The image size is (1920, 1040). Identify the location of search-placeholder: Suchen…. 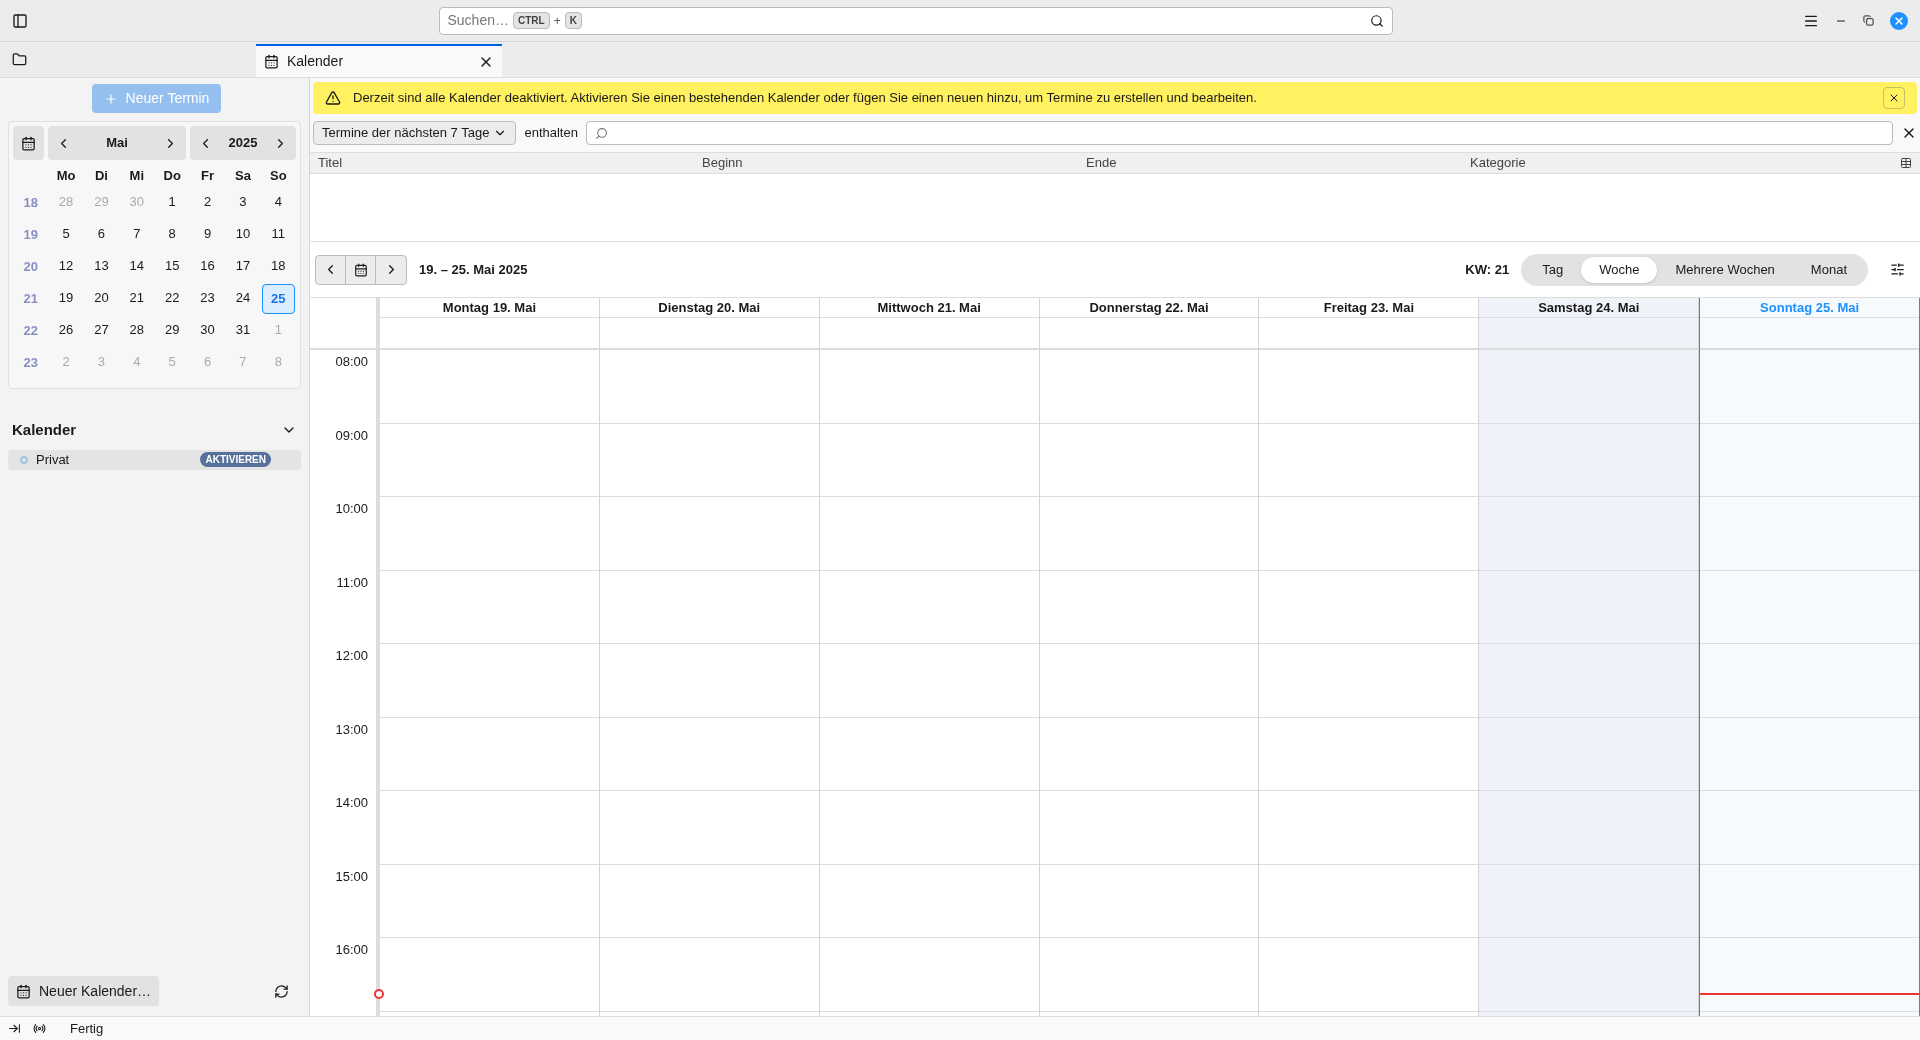
(478, 20).